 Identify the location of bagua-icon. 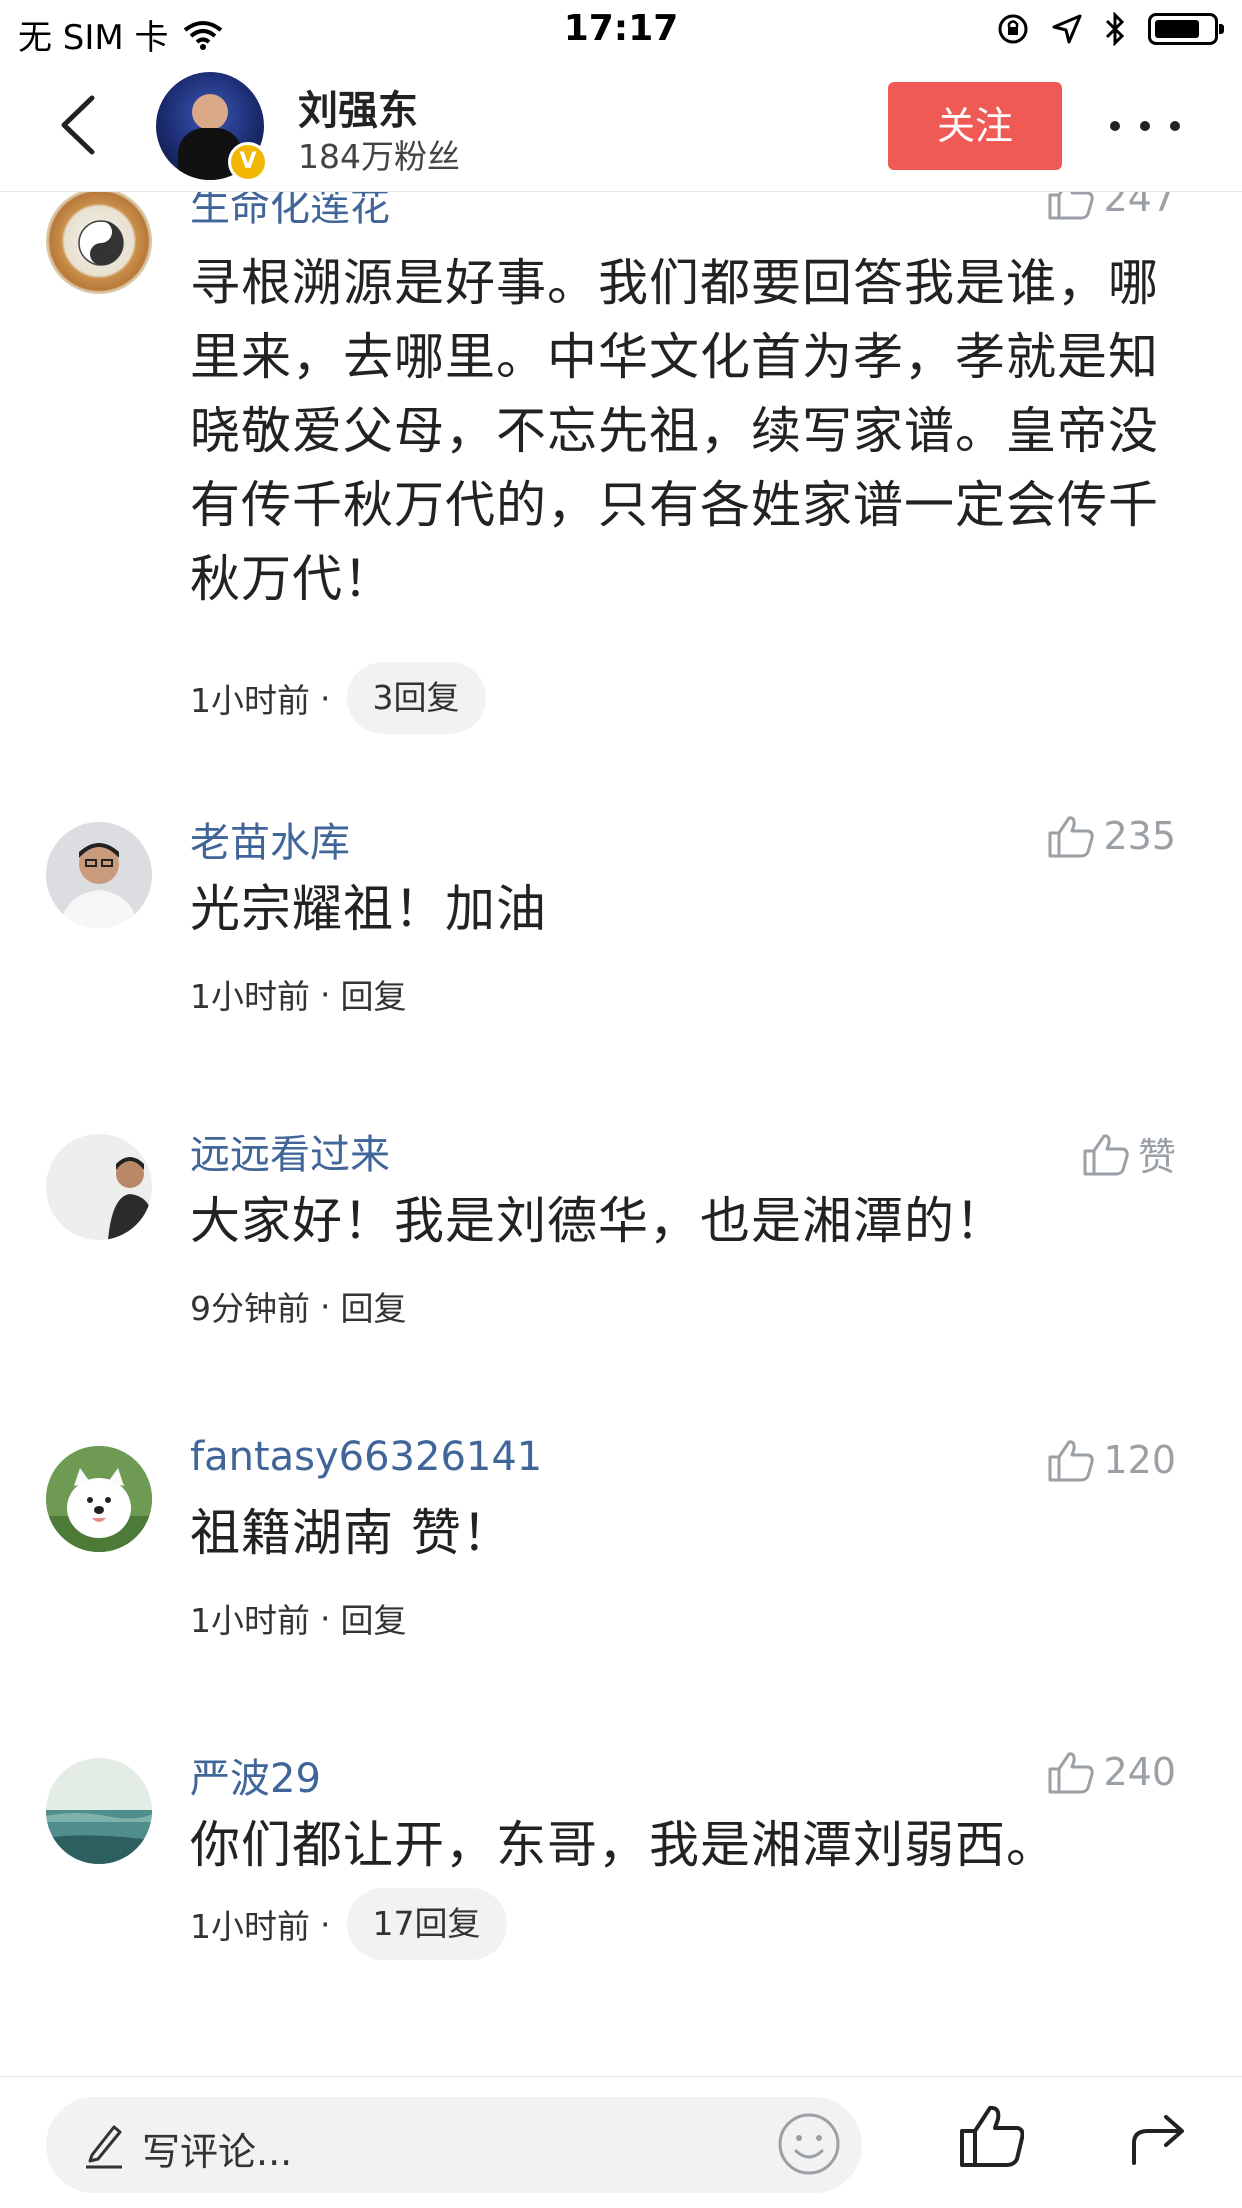
(101, 243).